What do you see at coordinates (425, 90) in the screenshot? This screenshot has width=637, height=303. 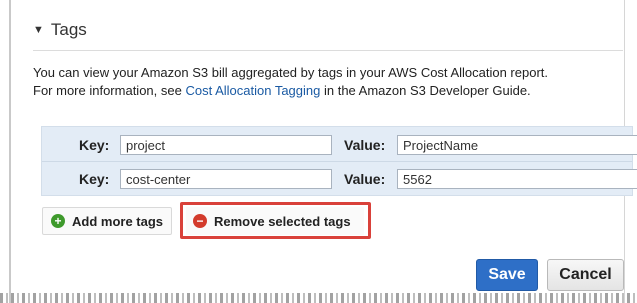 I see `description-suffix: in the Amazon S3 Developer Guide.` at bounding box center [425, 90].